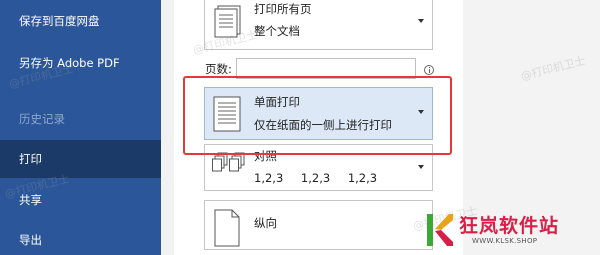  What do you see at coordinates (80, 63) in the screenshot?
I see `sidebar-item-save-as-adobe-pdf: 另存为 Adobe PDF` at bounding box center [80, 63].